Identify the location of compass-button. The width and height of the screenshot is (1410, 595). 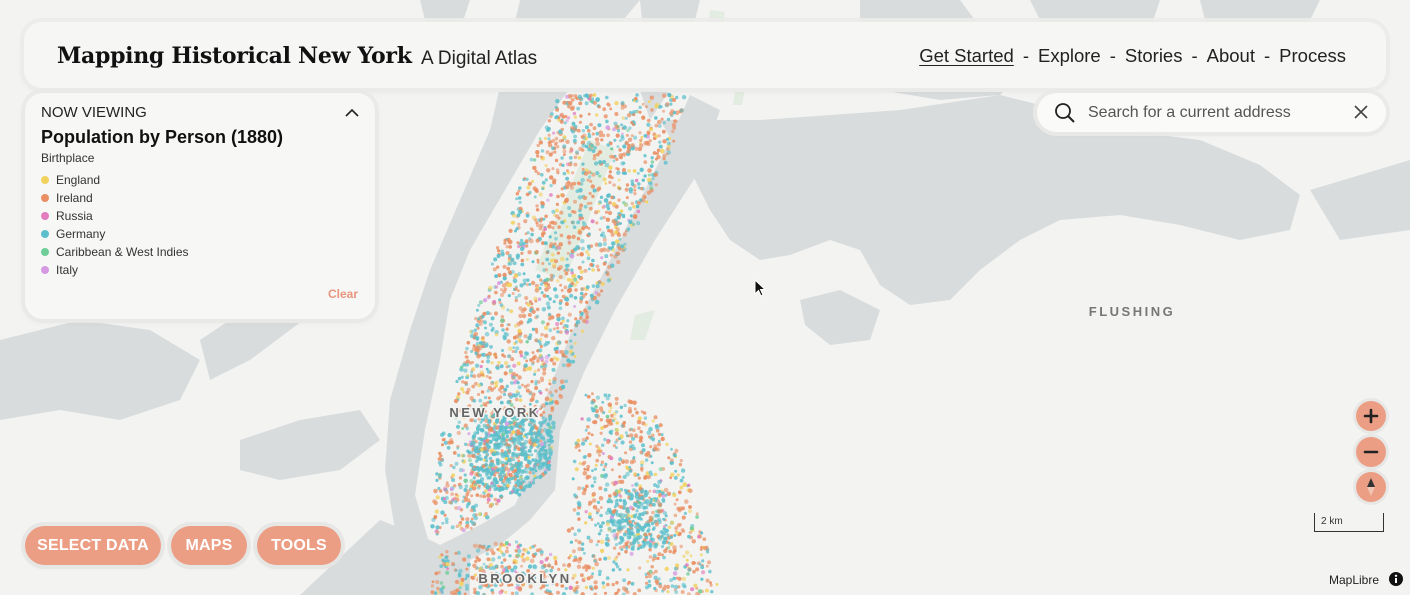
(1371, 487).